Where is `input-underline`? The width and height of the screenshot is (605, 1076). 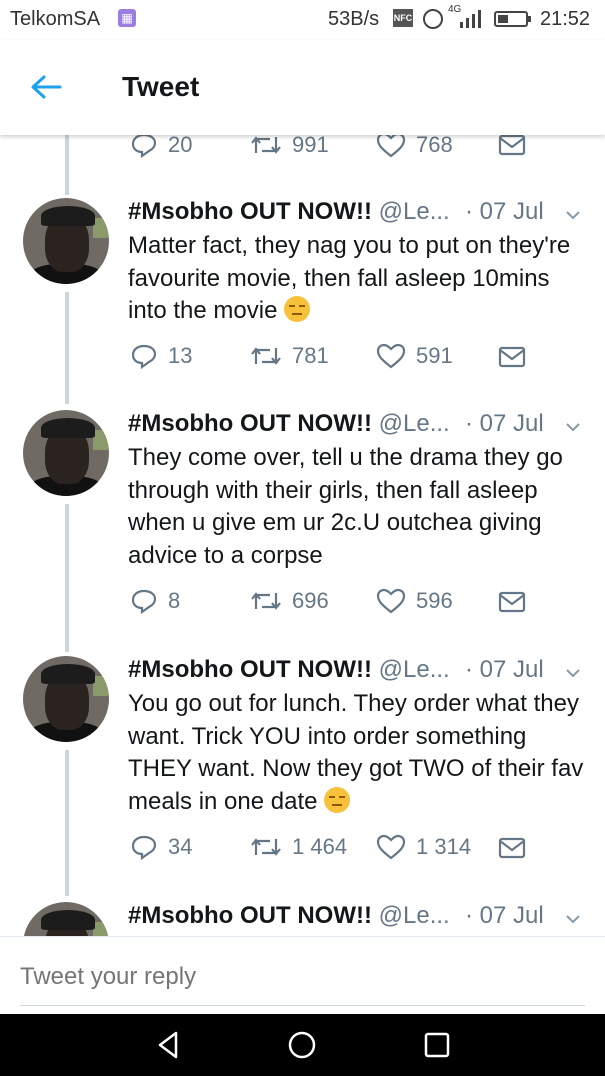
input-underline is located at coordinates (302, 1005).